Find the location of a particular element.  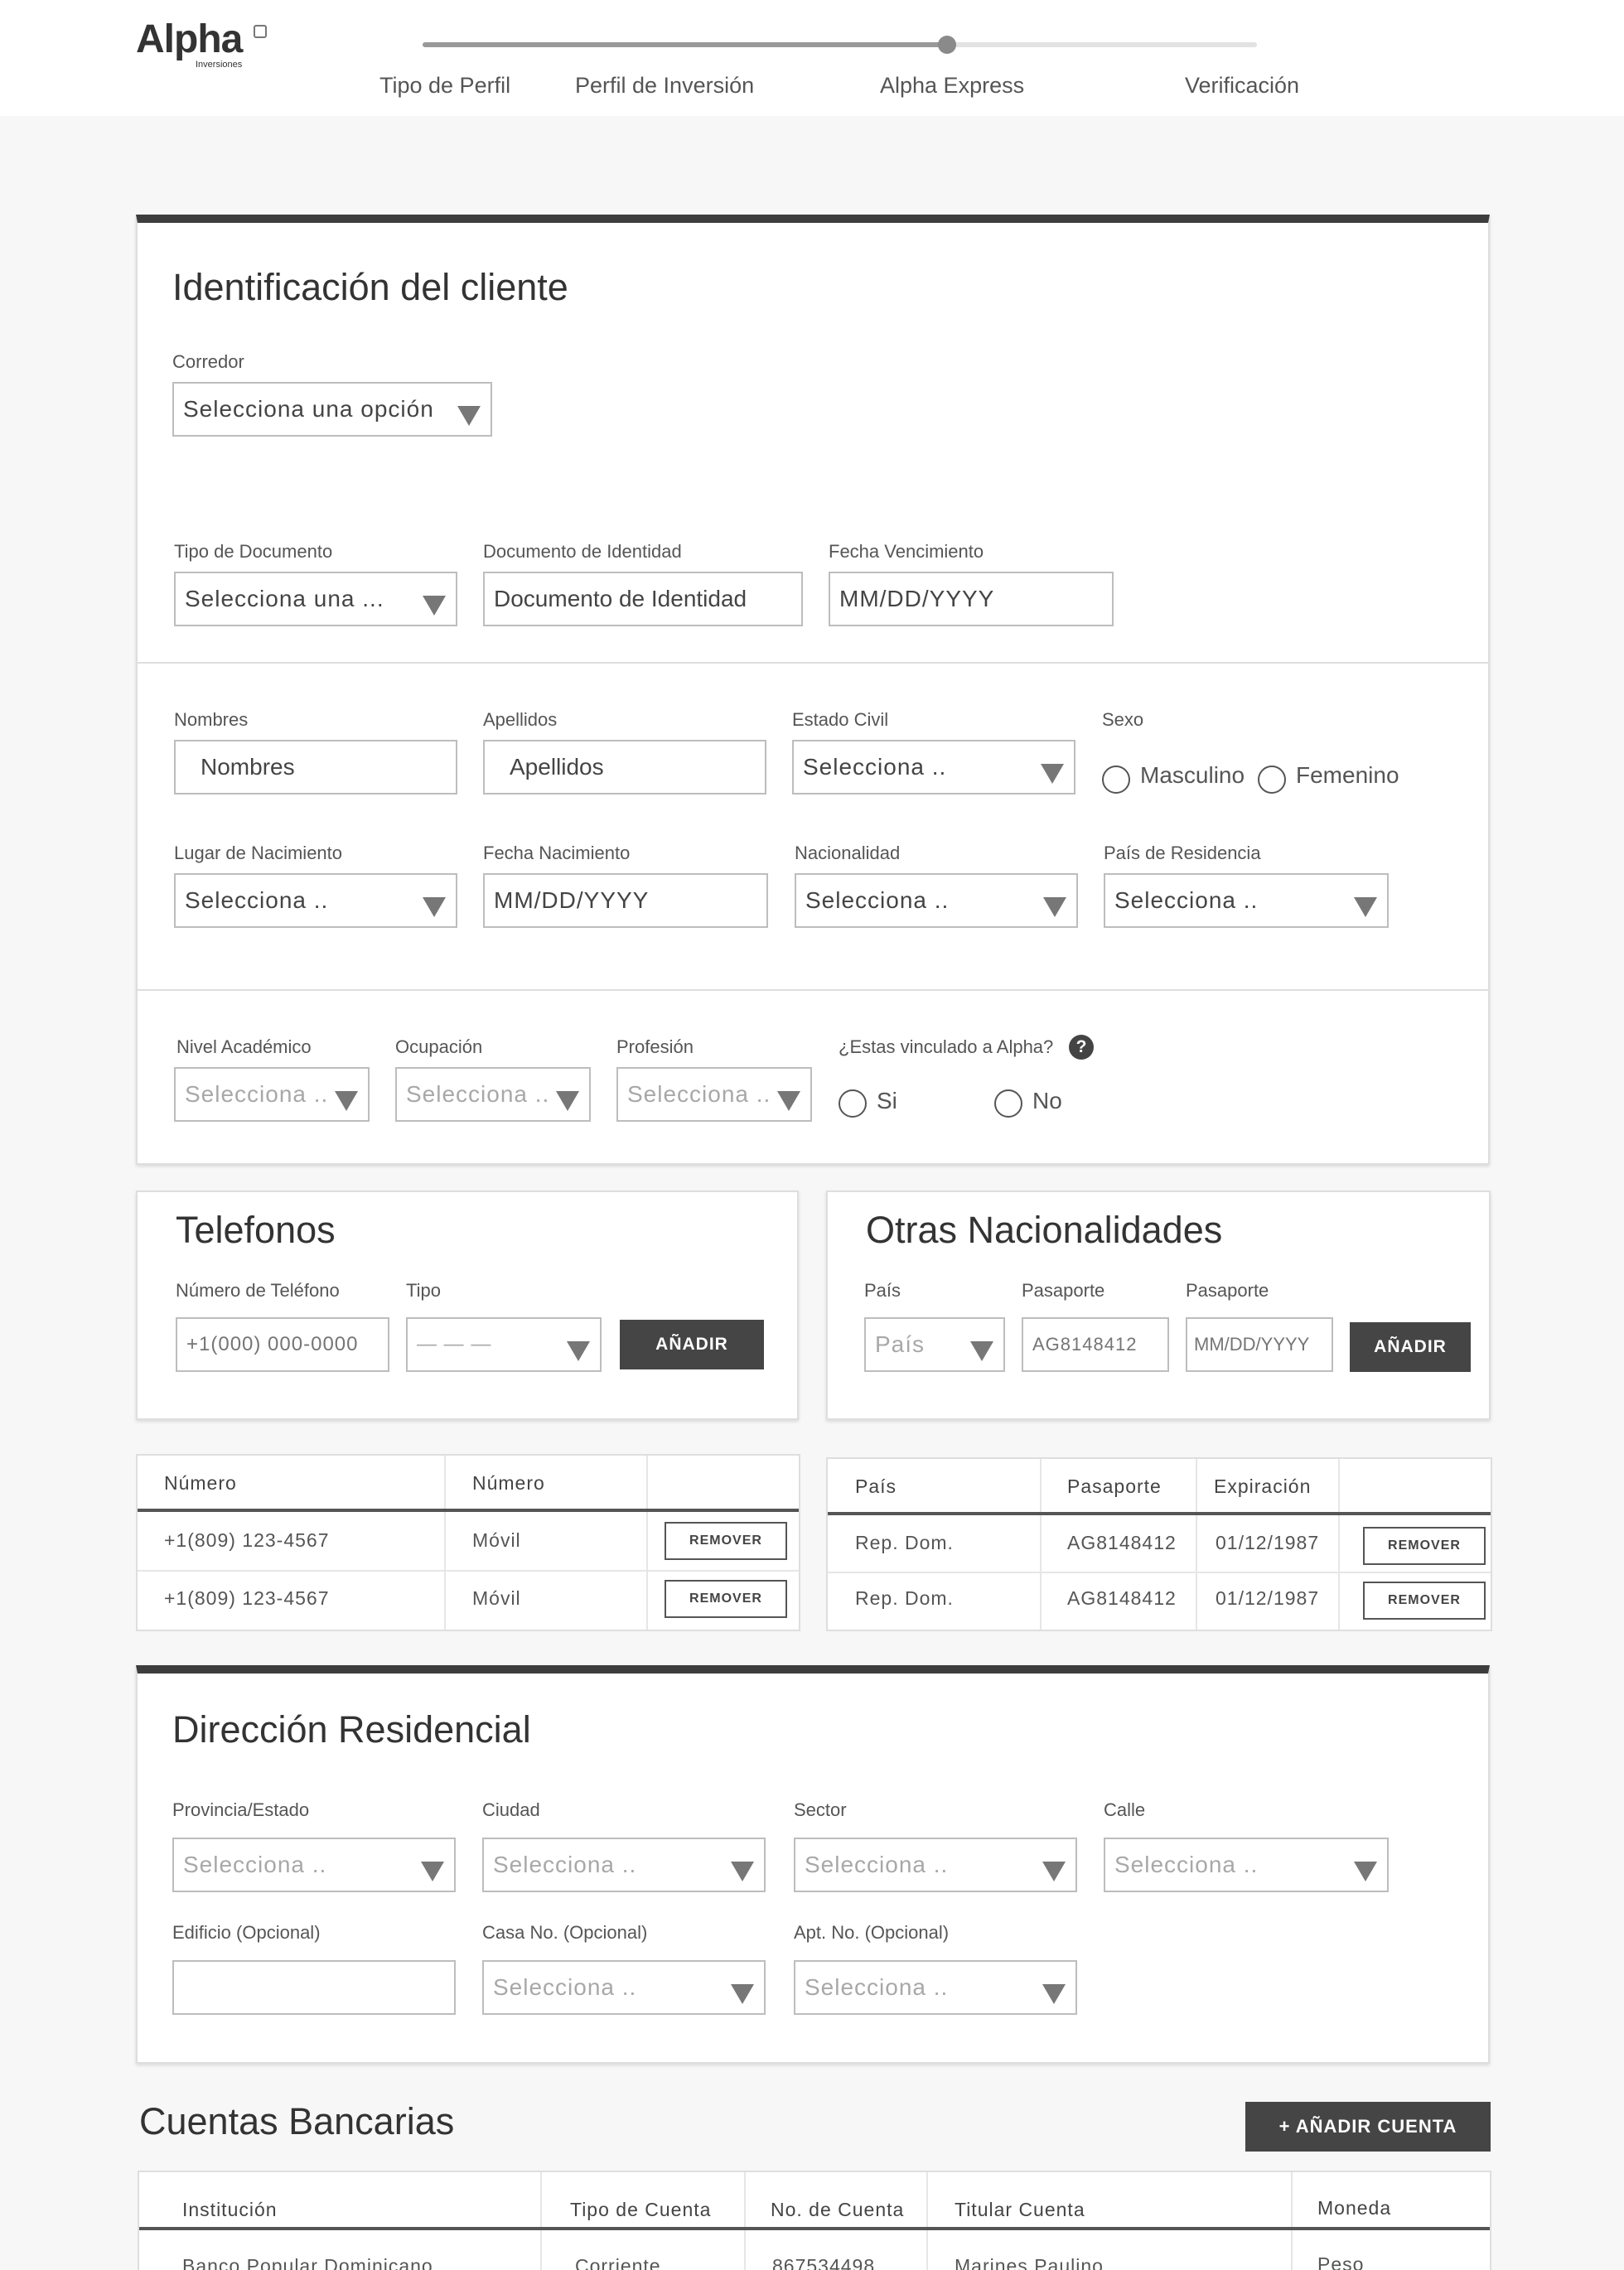

nivel-academico-value: Selecciona .. is located at coordinates (257, 1094).